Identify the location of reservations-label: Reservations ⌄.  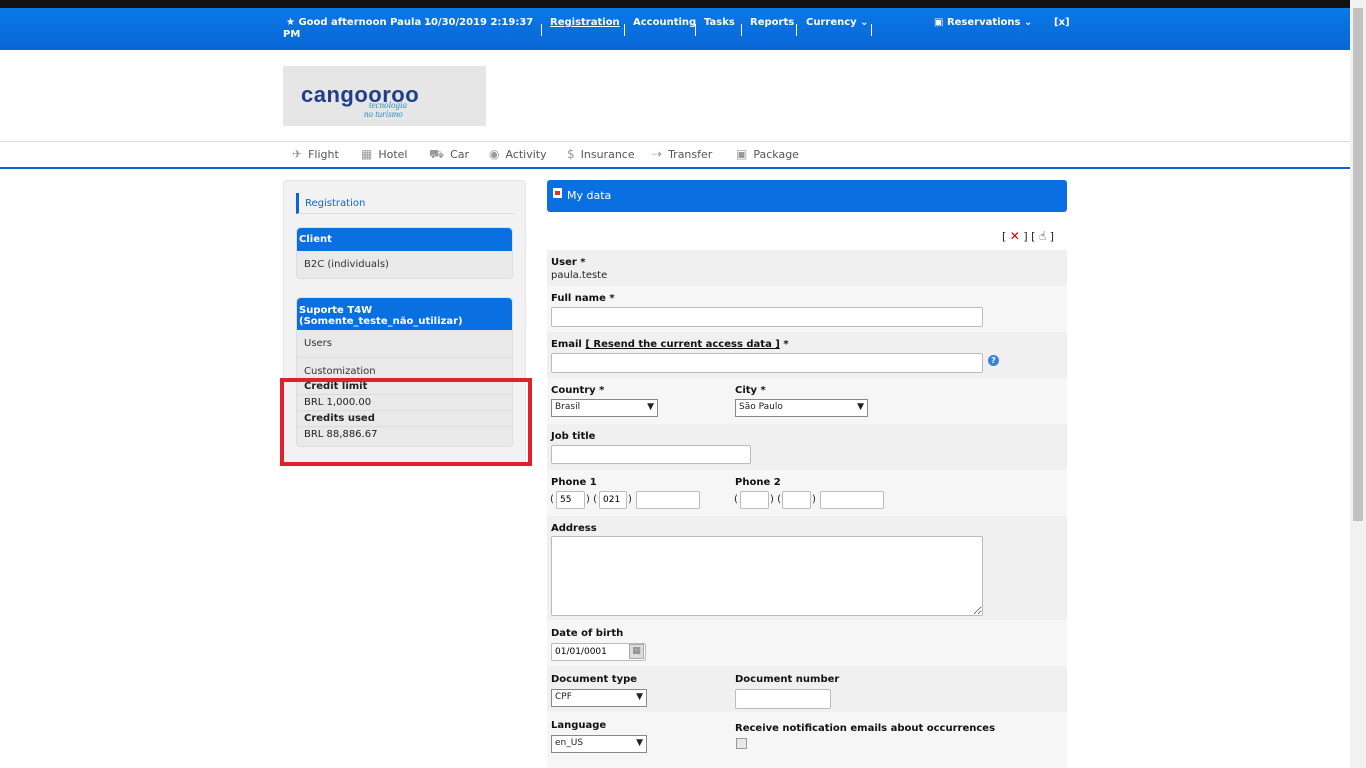
(989, 22).